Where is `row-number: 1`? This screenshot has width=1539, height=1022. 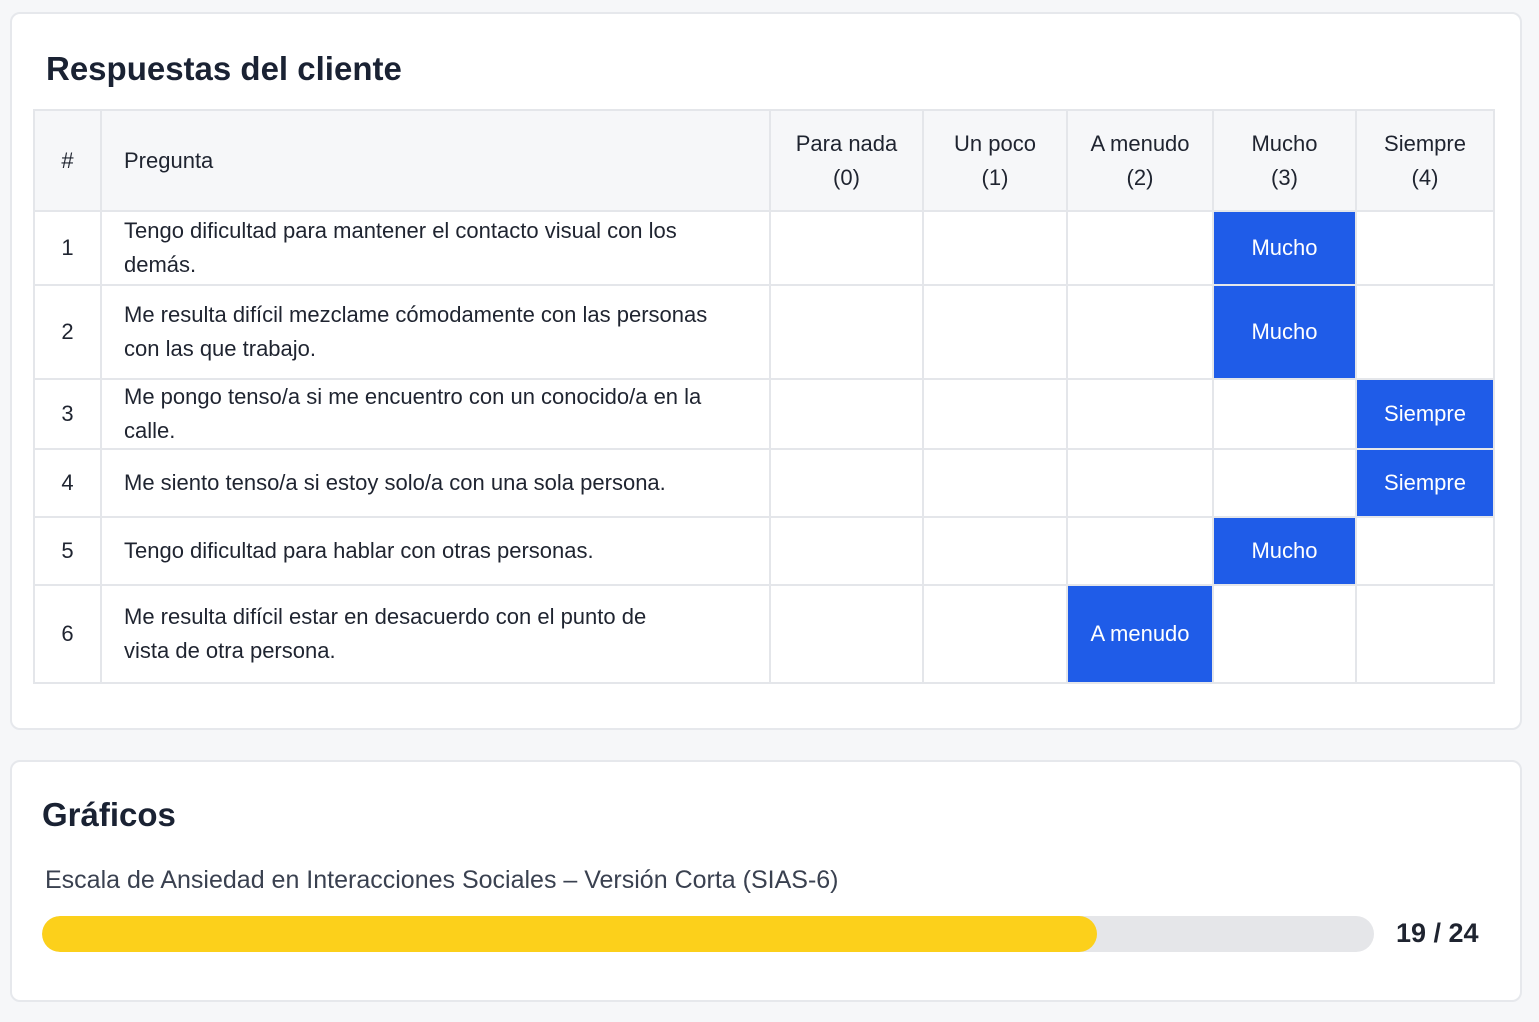
row-number: 1 is located at coordinates (67, 248).